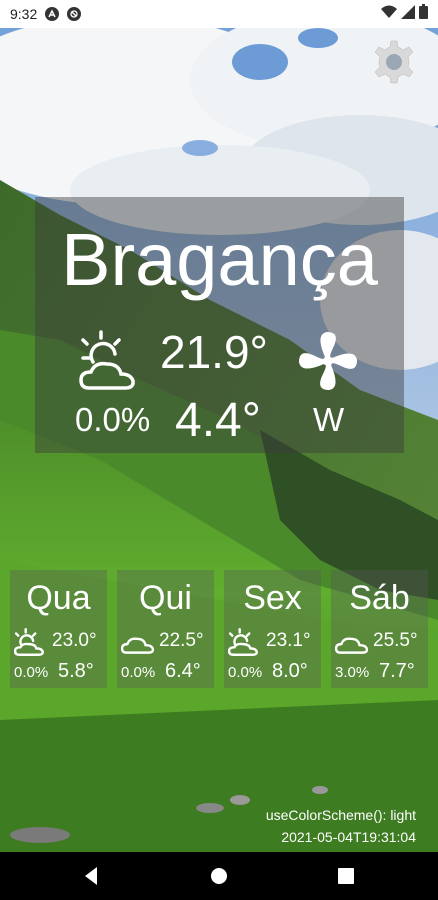  Describe the element at coordinates (379, 629) in the screenshot. I see `forecast-card: Sáb 25.5° 3.0% 7.7°` at that location.